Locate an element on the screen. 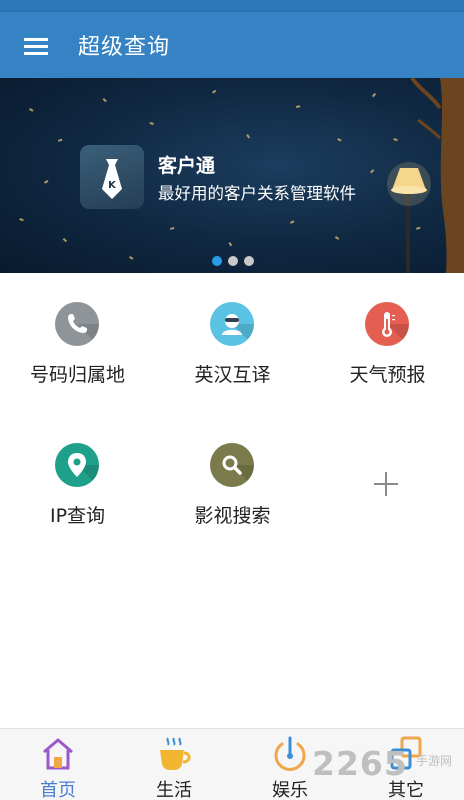  thermometer-icon is located at coordinates (387, 324).